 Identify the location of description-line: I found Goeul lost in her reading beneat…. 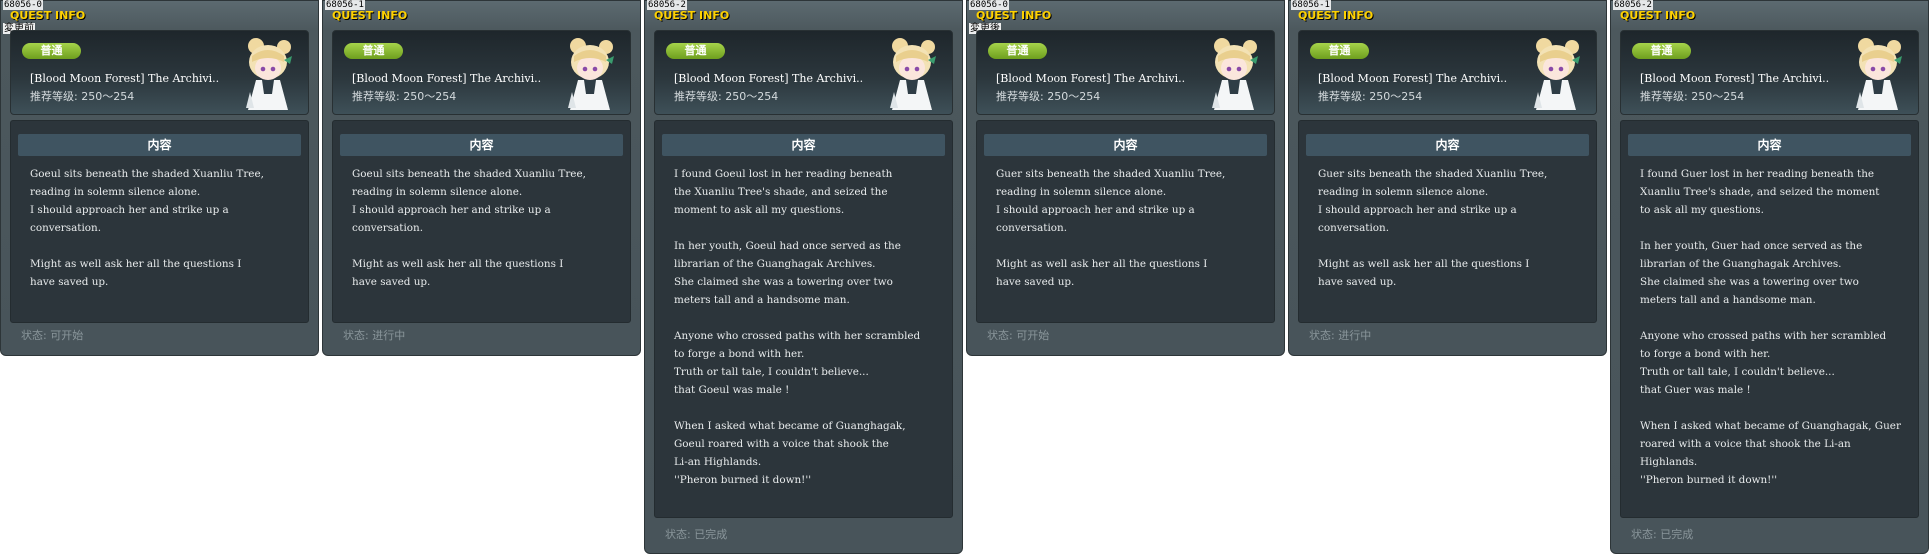
(783, 174).